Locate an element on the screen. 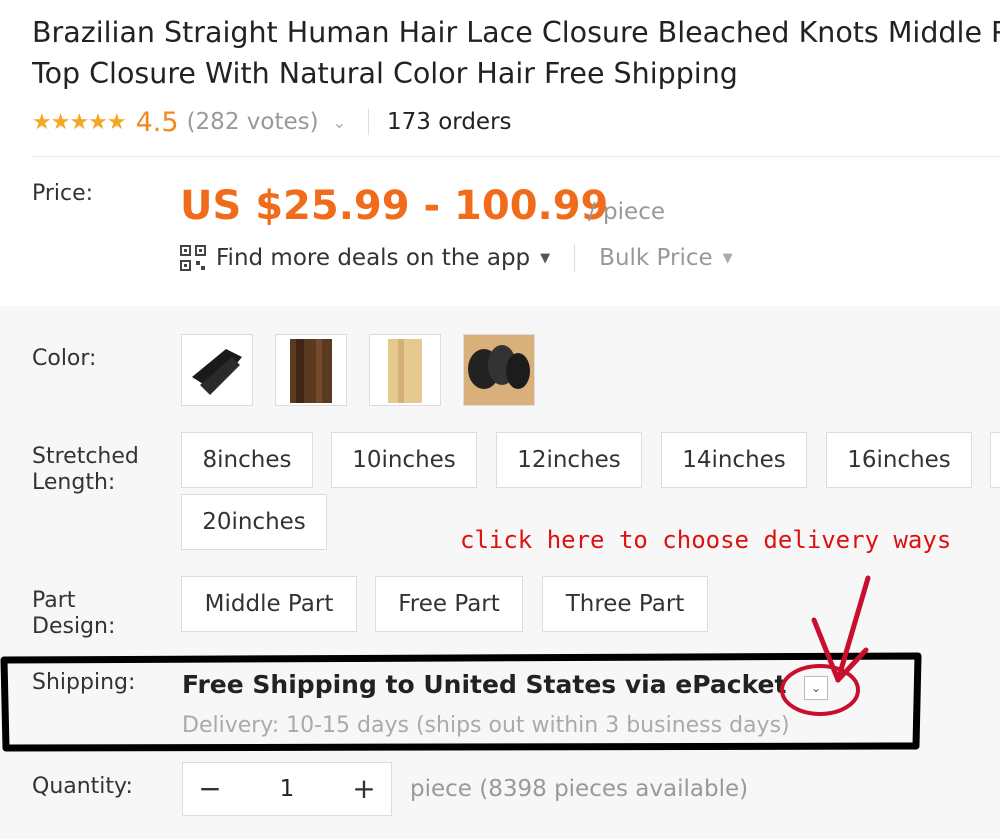 The height and width of the screenshot is (839, 1000). quantity-stepper: − 1 + is located at coordinates (287, 789).